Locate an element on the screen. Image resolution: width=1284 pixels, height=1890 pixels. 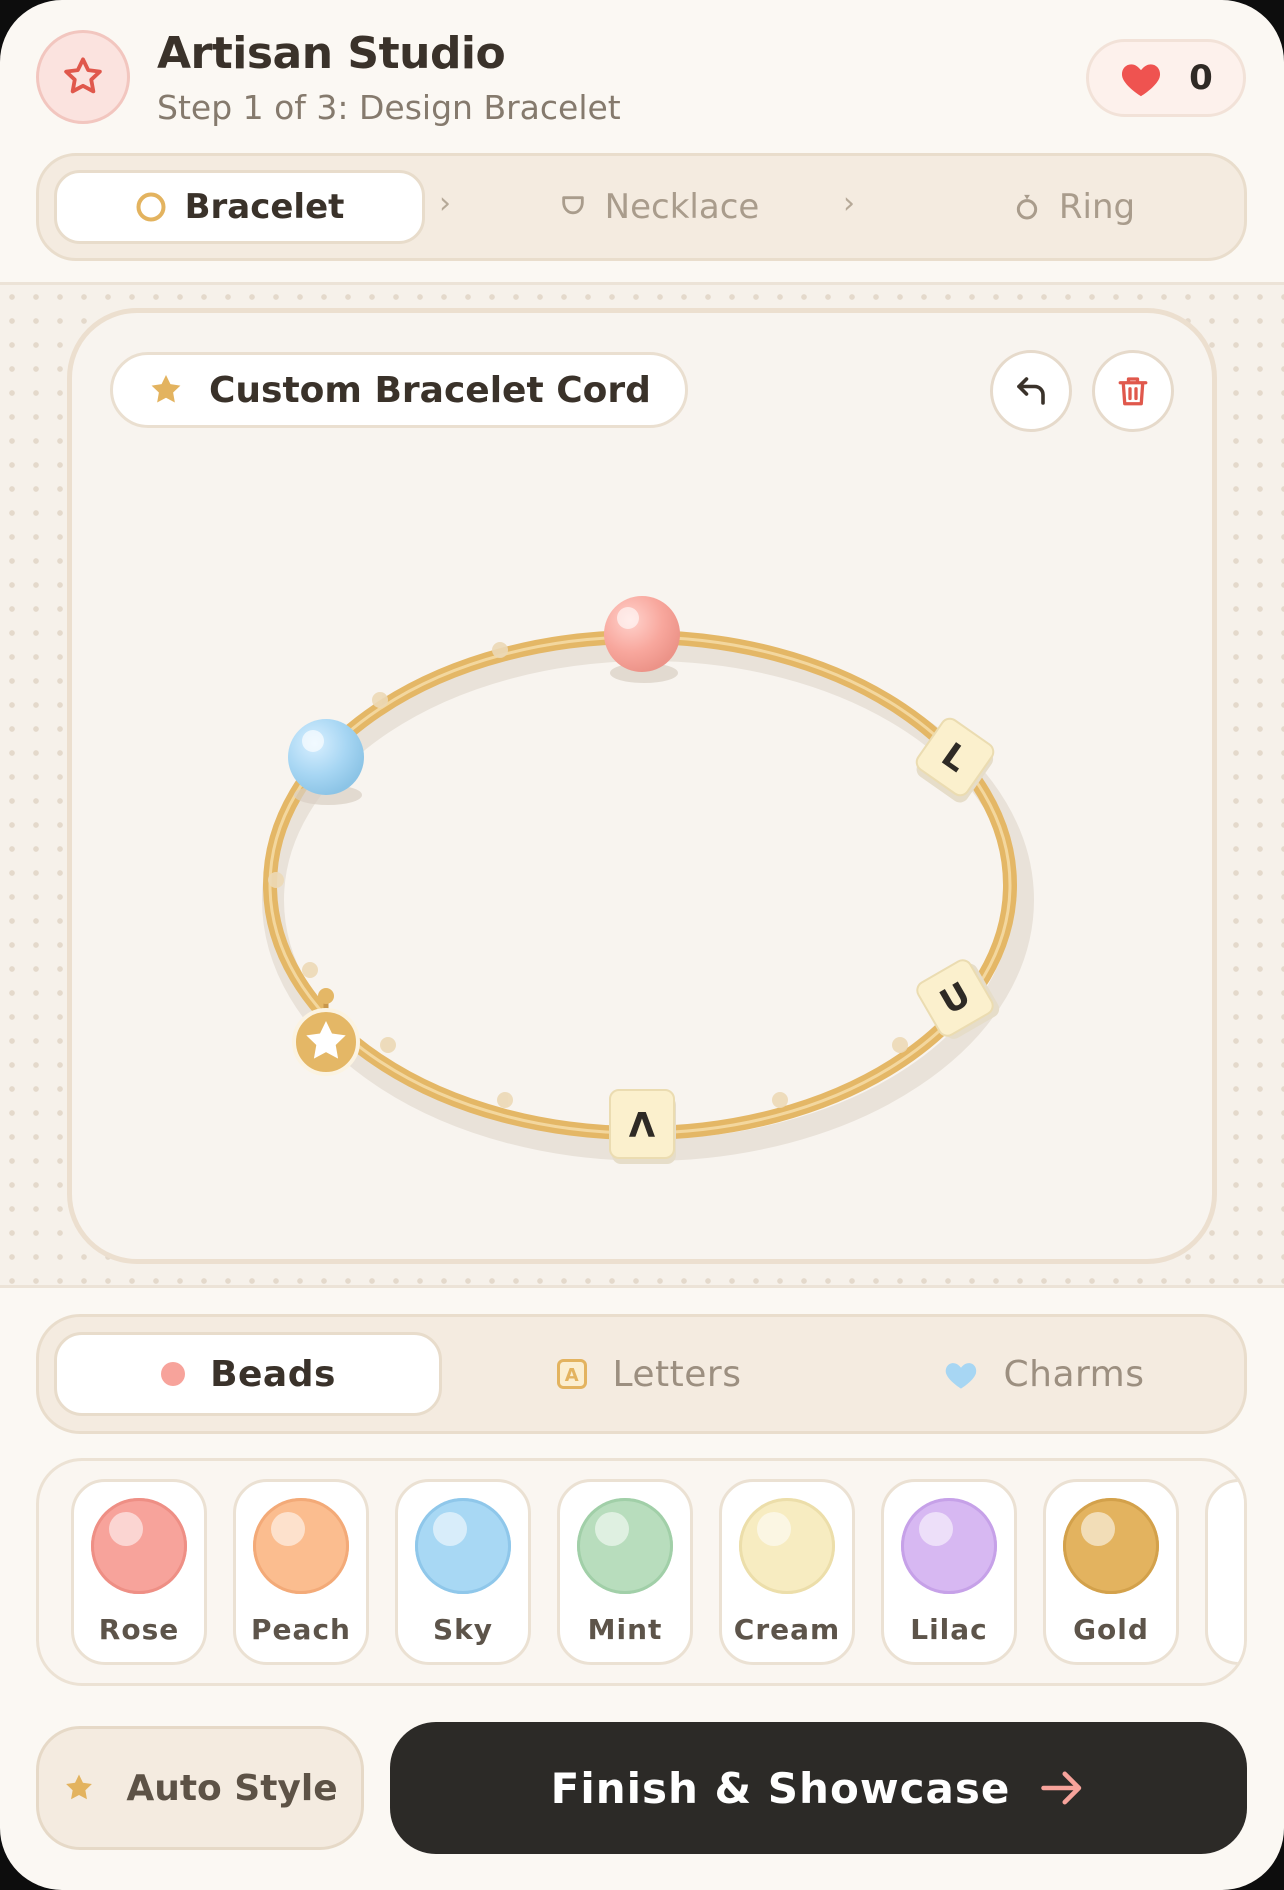
swatch-label: Rose is located at coordinates (139, 1629).